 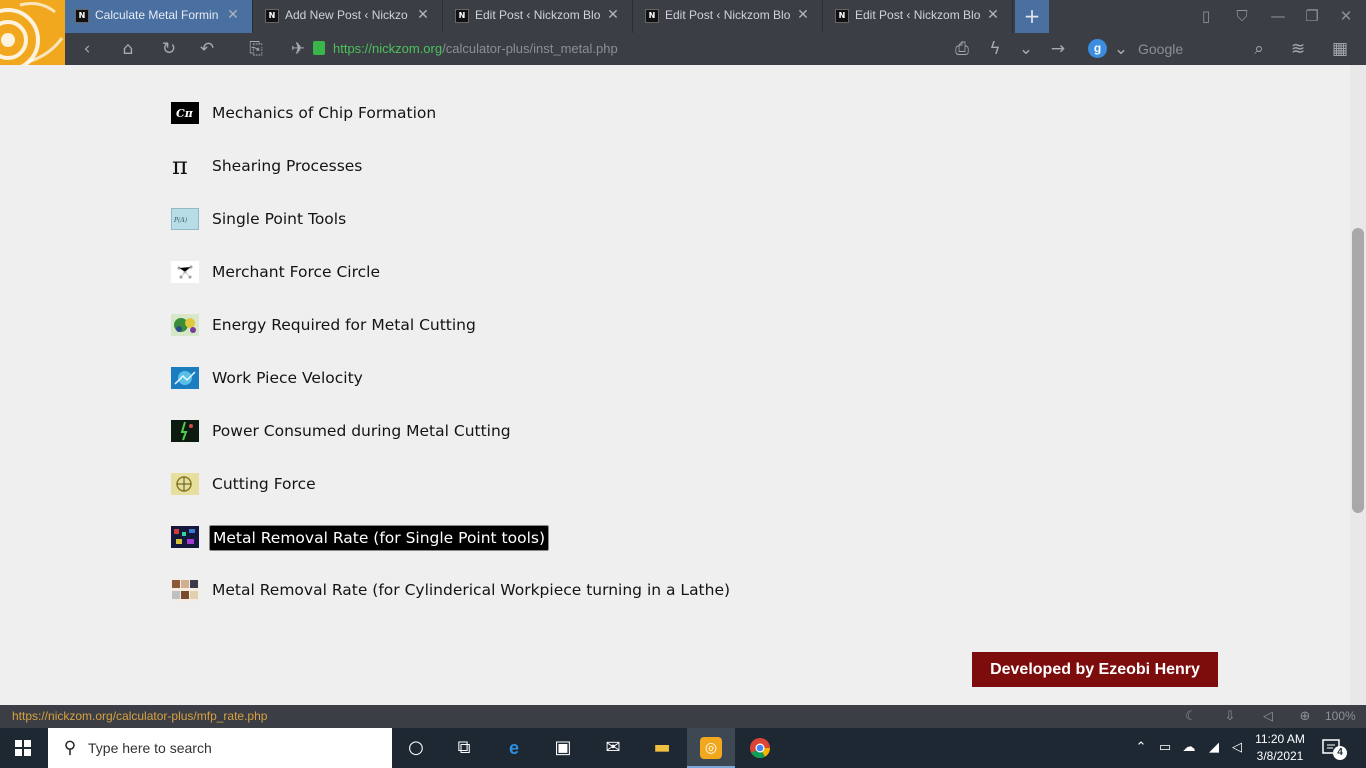 What do you see at coordinates (995, 49) in the screenshot?
I see `lightning-icon: ϟ` at bounding box center [995, 49].